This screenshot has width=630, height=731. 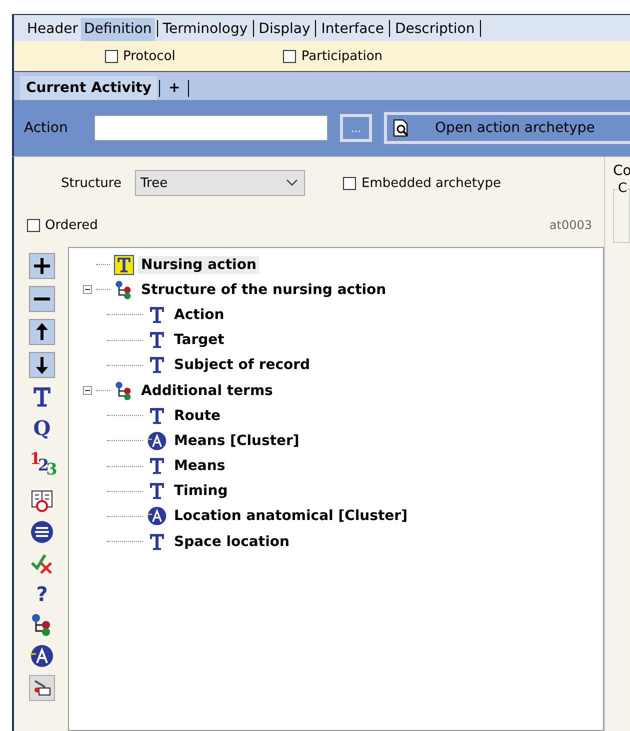 What do you see at coordinates (507, 128) in the screenshot?
I see `open-archetype-button: Open action archetype` at bounding box center [507, 128].